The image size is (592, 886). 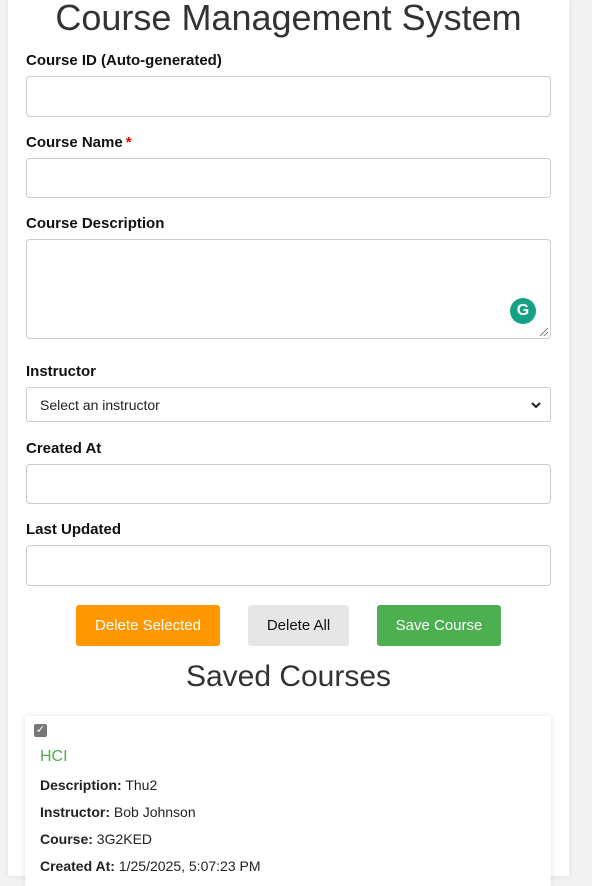 What do you see at coordinates (154, 812) in the screenshot?
I see `instructor-value: Bob Johnson` at bounding box center [154, 812].